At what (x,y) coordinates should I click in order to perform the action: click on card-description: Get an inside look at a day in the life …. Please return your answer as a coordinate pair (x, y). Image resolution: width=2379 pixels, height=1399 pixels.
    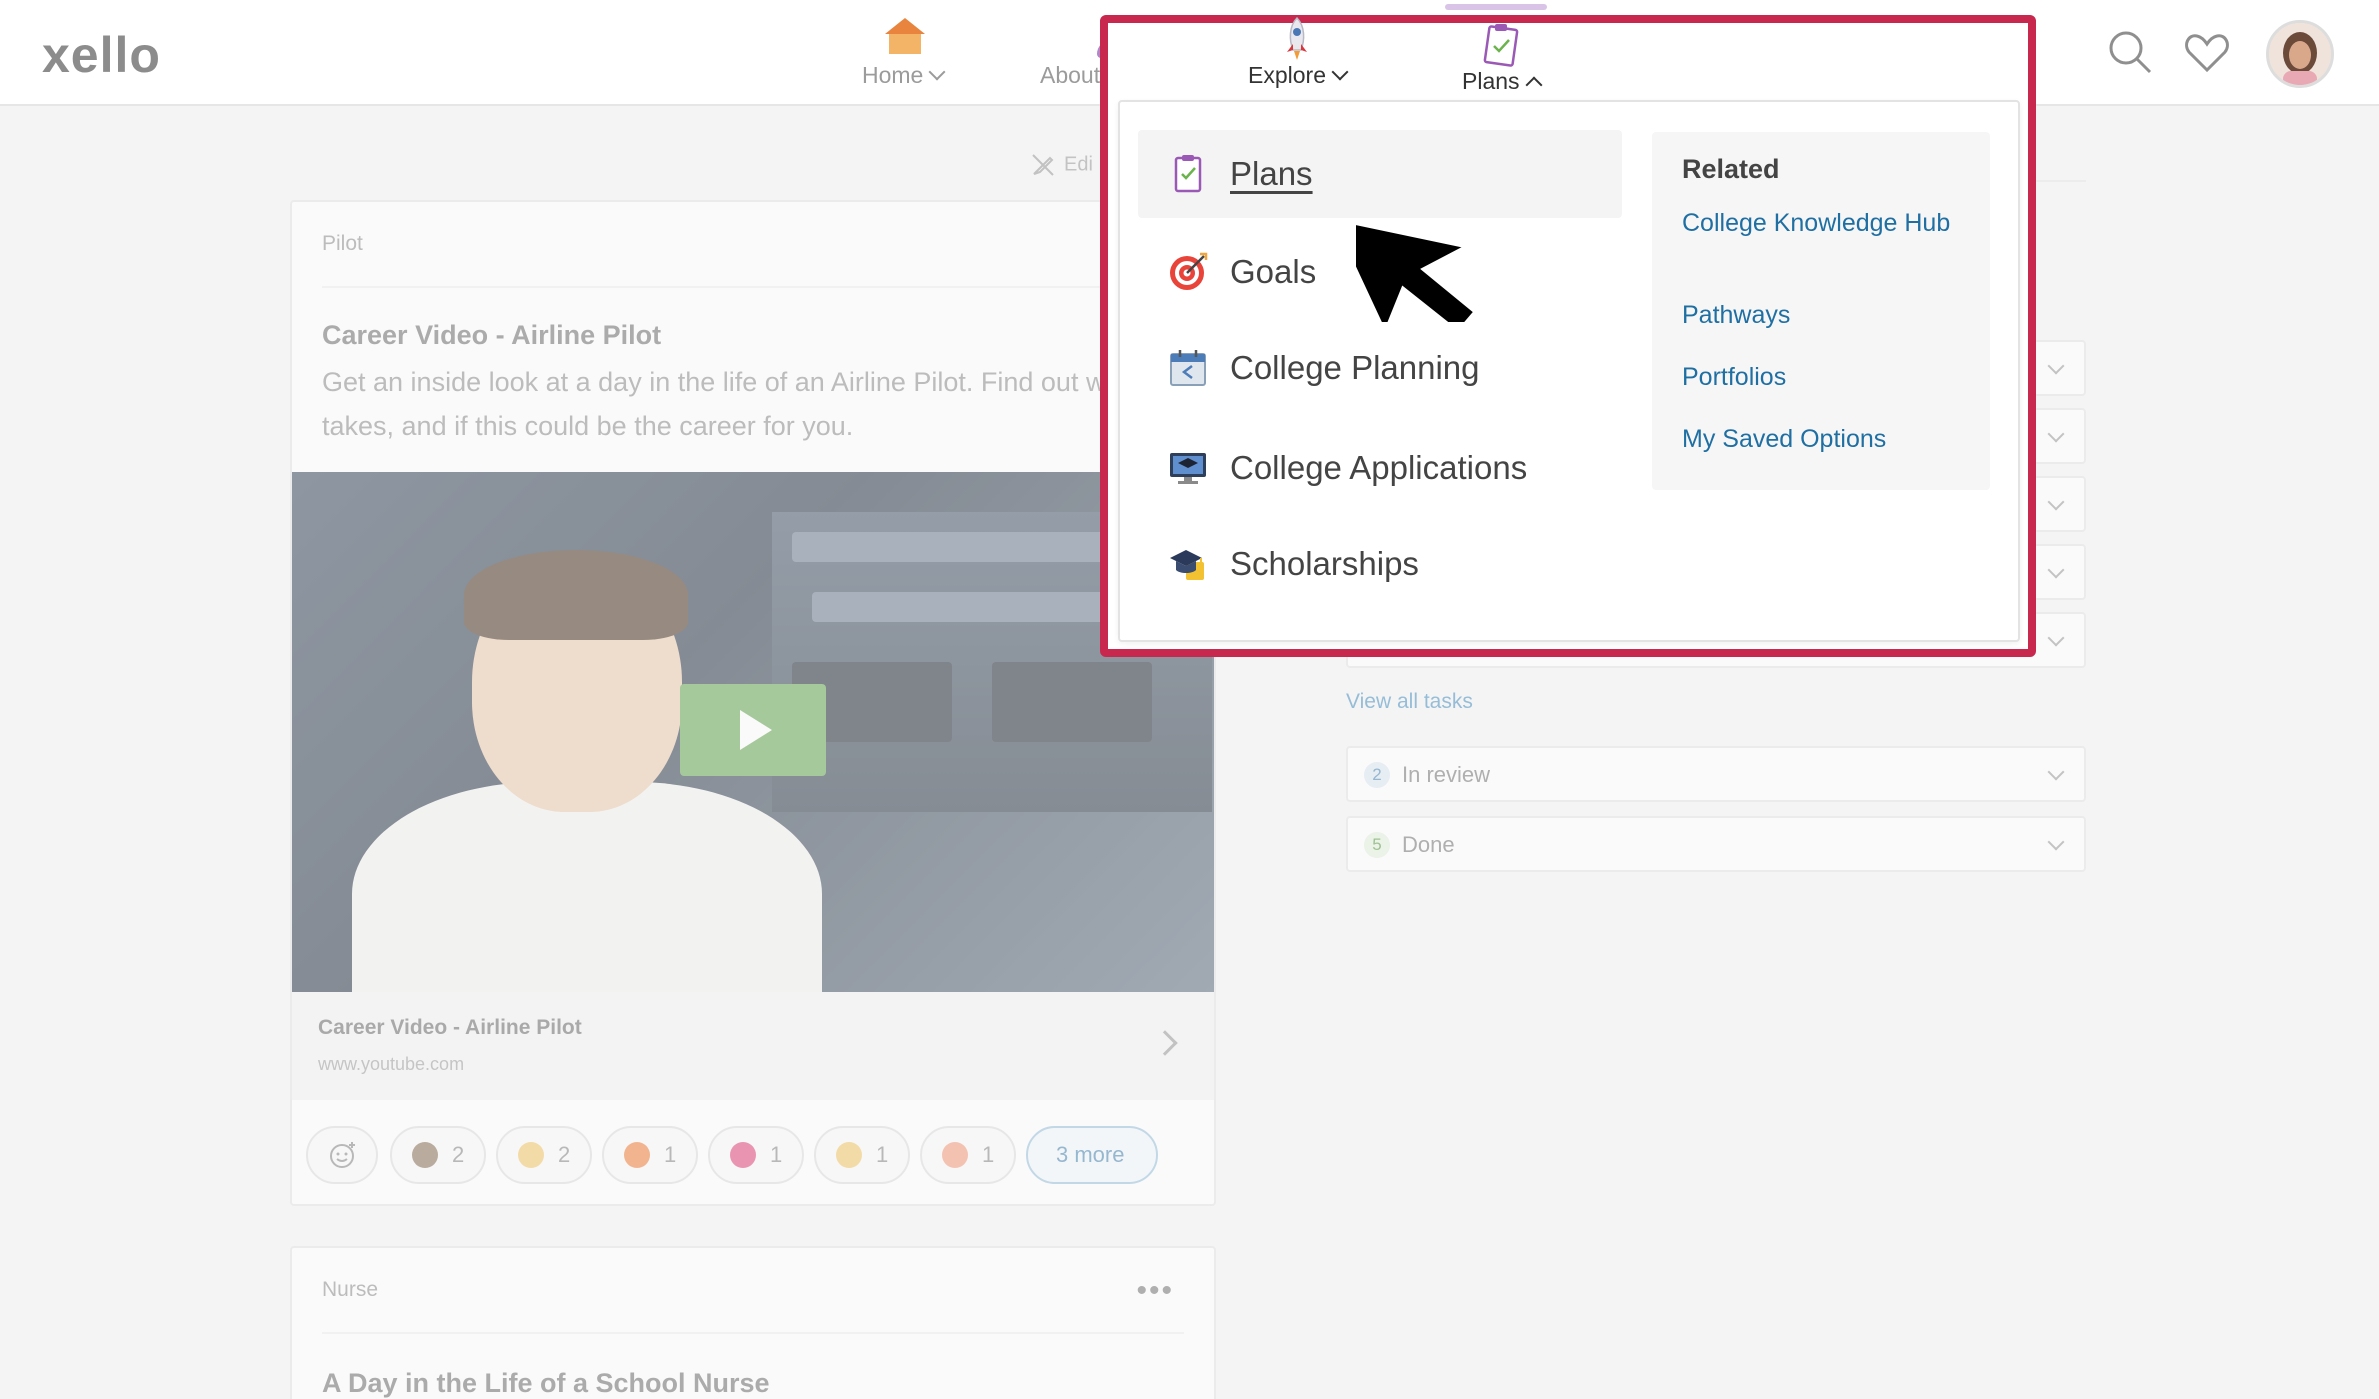
    Looking at the image, I should click on (743, 404).